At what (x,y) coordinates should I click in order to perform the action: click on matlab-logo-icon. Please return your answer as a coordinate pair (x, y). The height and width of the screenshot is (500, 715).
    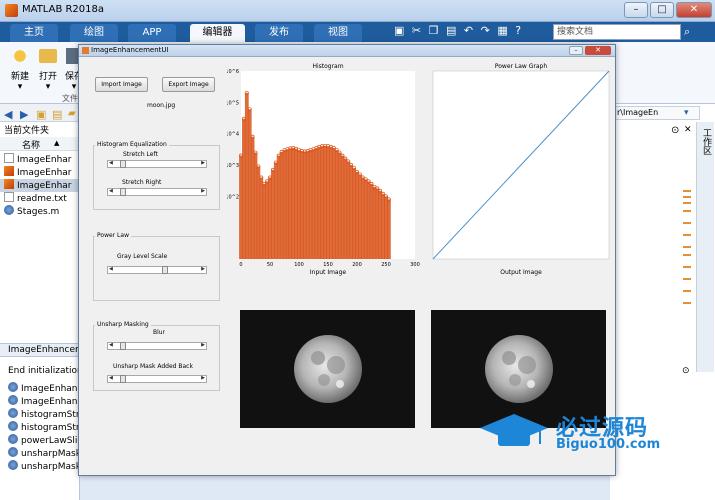
    Looking at the image, I should click on (11, 10).